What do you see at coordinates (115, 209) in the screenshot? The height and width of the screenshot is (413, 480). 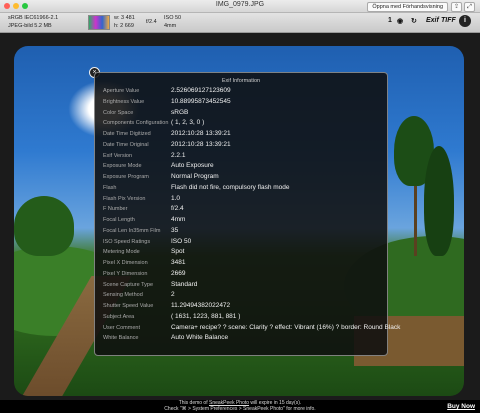 I see `exif-row-label: F Number` at bounding box center [115, 209].